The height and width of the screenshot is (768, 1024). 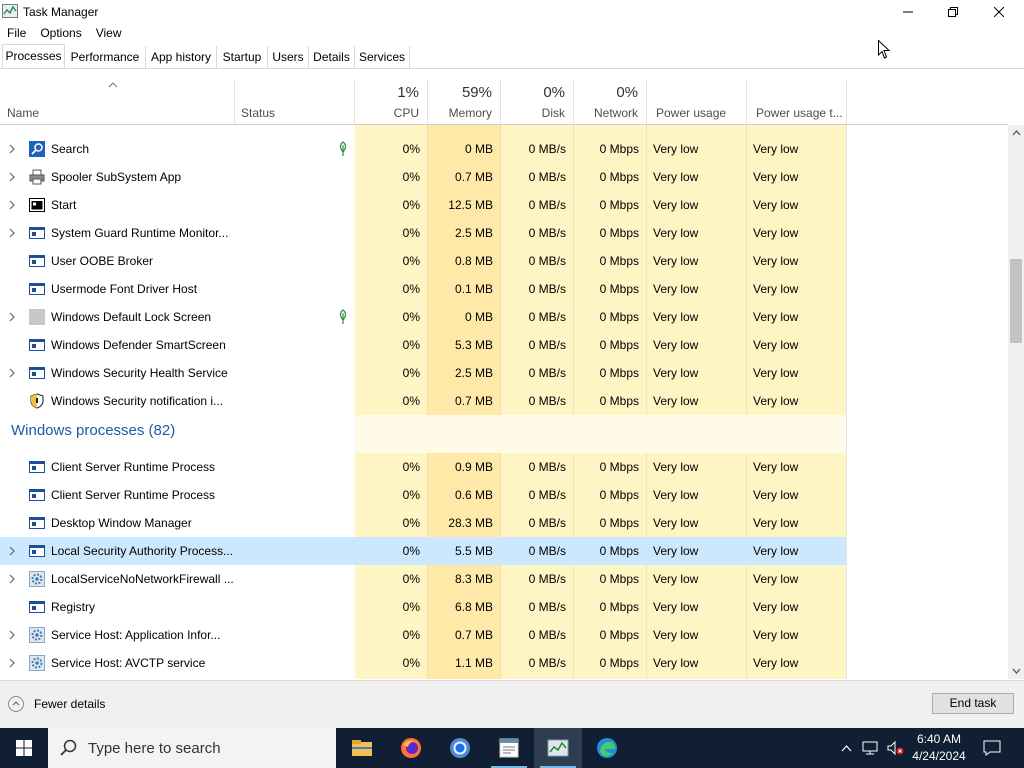 What do you see at coordinates (1016, 402) in the screenshot?
I see `vertical-scrollbar` at bounding box center [1016, 402].